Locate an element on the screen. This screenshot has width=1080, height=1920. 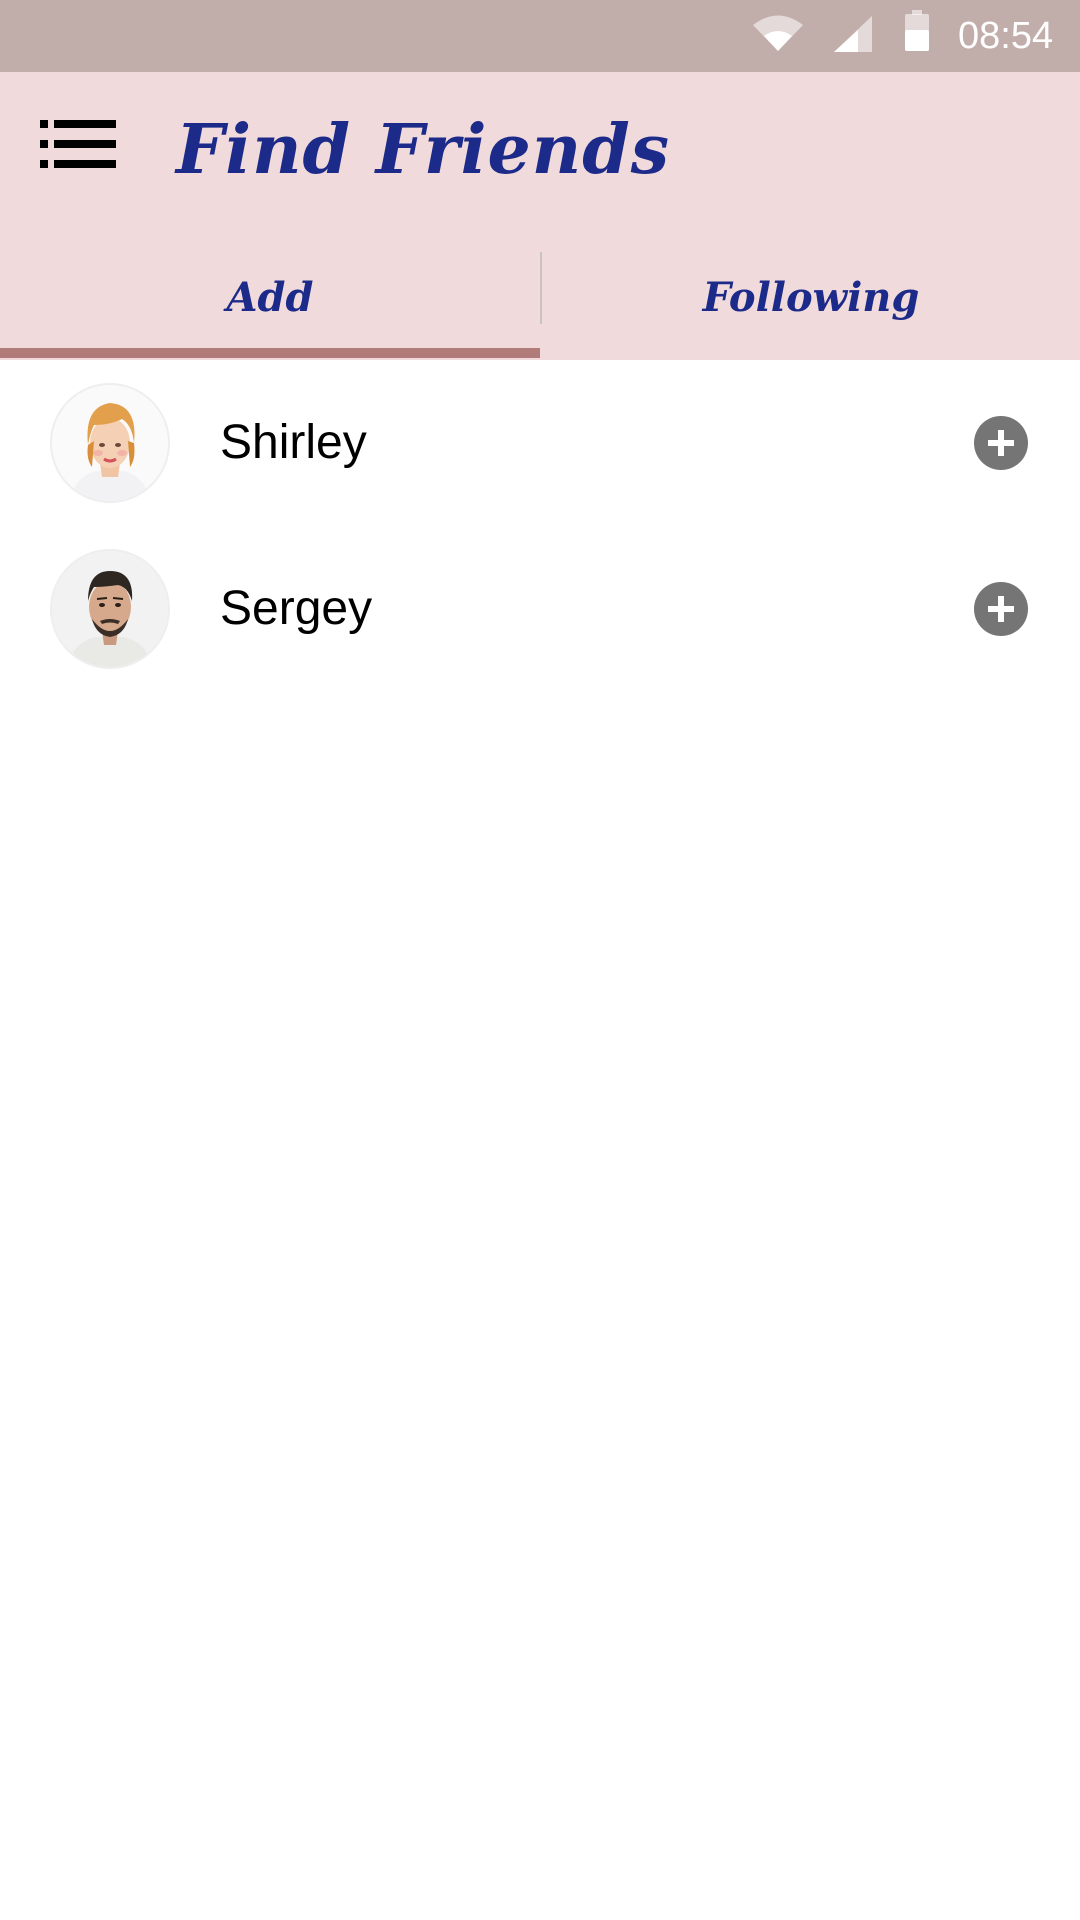
list-menu-icon is located at coordinates (78, 144).